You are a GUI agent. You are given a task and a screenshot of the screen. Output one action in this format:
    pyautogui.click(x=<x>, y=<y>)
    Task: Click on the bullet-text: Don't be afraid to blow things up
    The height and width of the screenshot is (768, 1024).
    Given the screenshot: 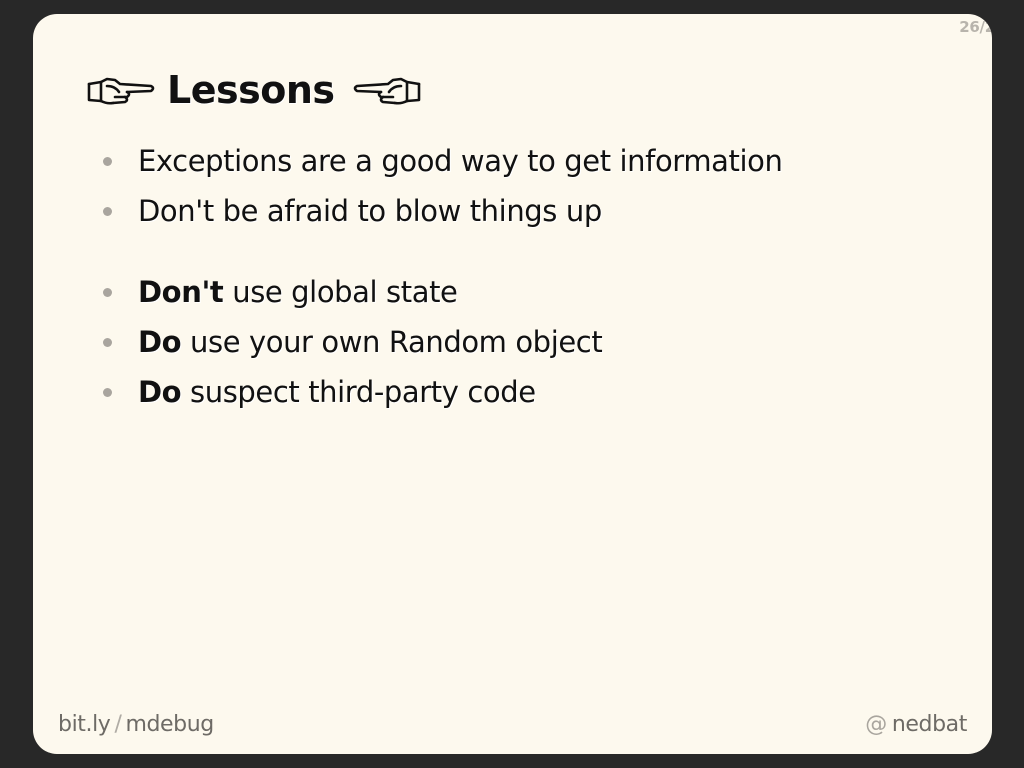 What is the action you would take?
    pyautogui.click(x=370, y=211)
    